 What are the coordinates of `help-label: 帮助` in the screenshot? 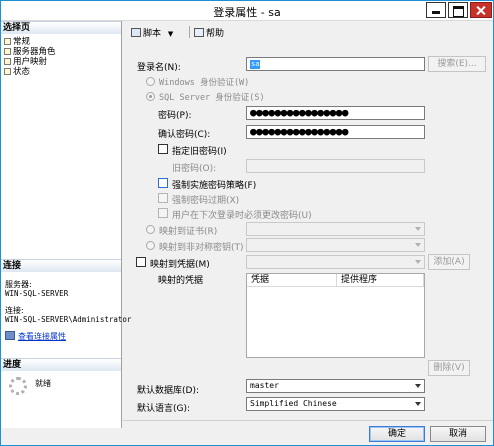 It's located at (215, 34).